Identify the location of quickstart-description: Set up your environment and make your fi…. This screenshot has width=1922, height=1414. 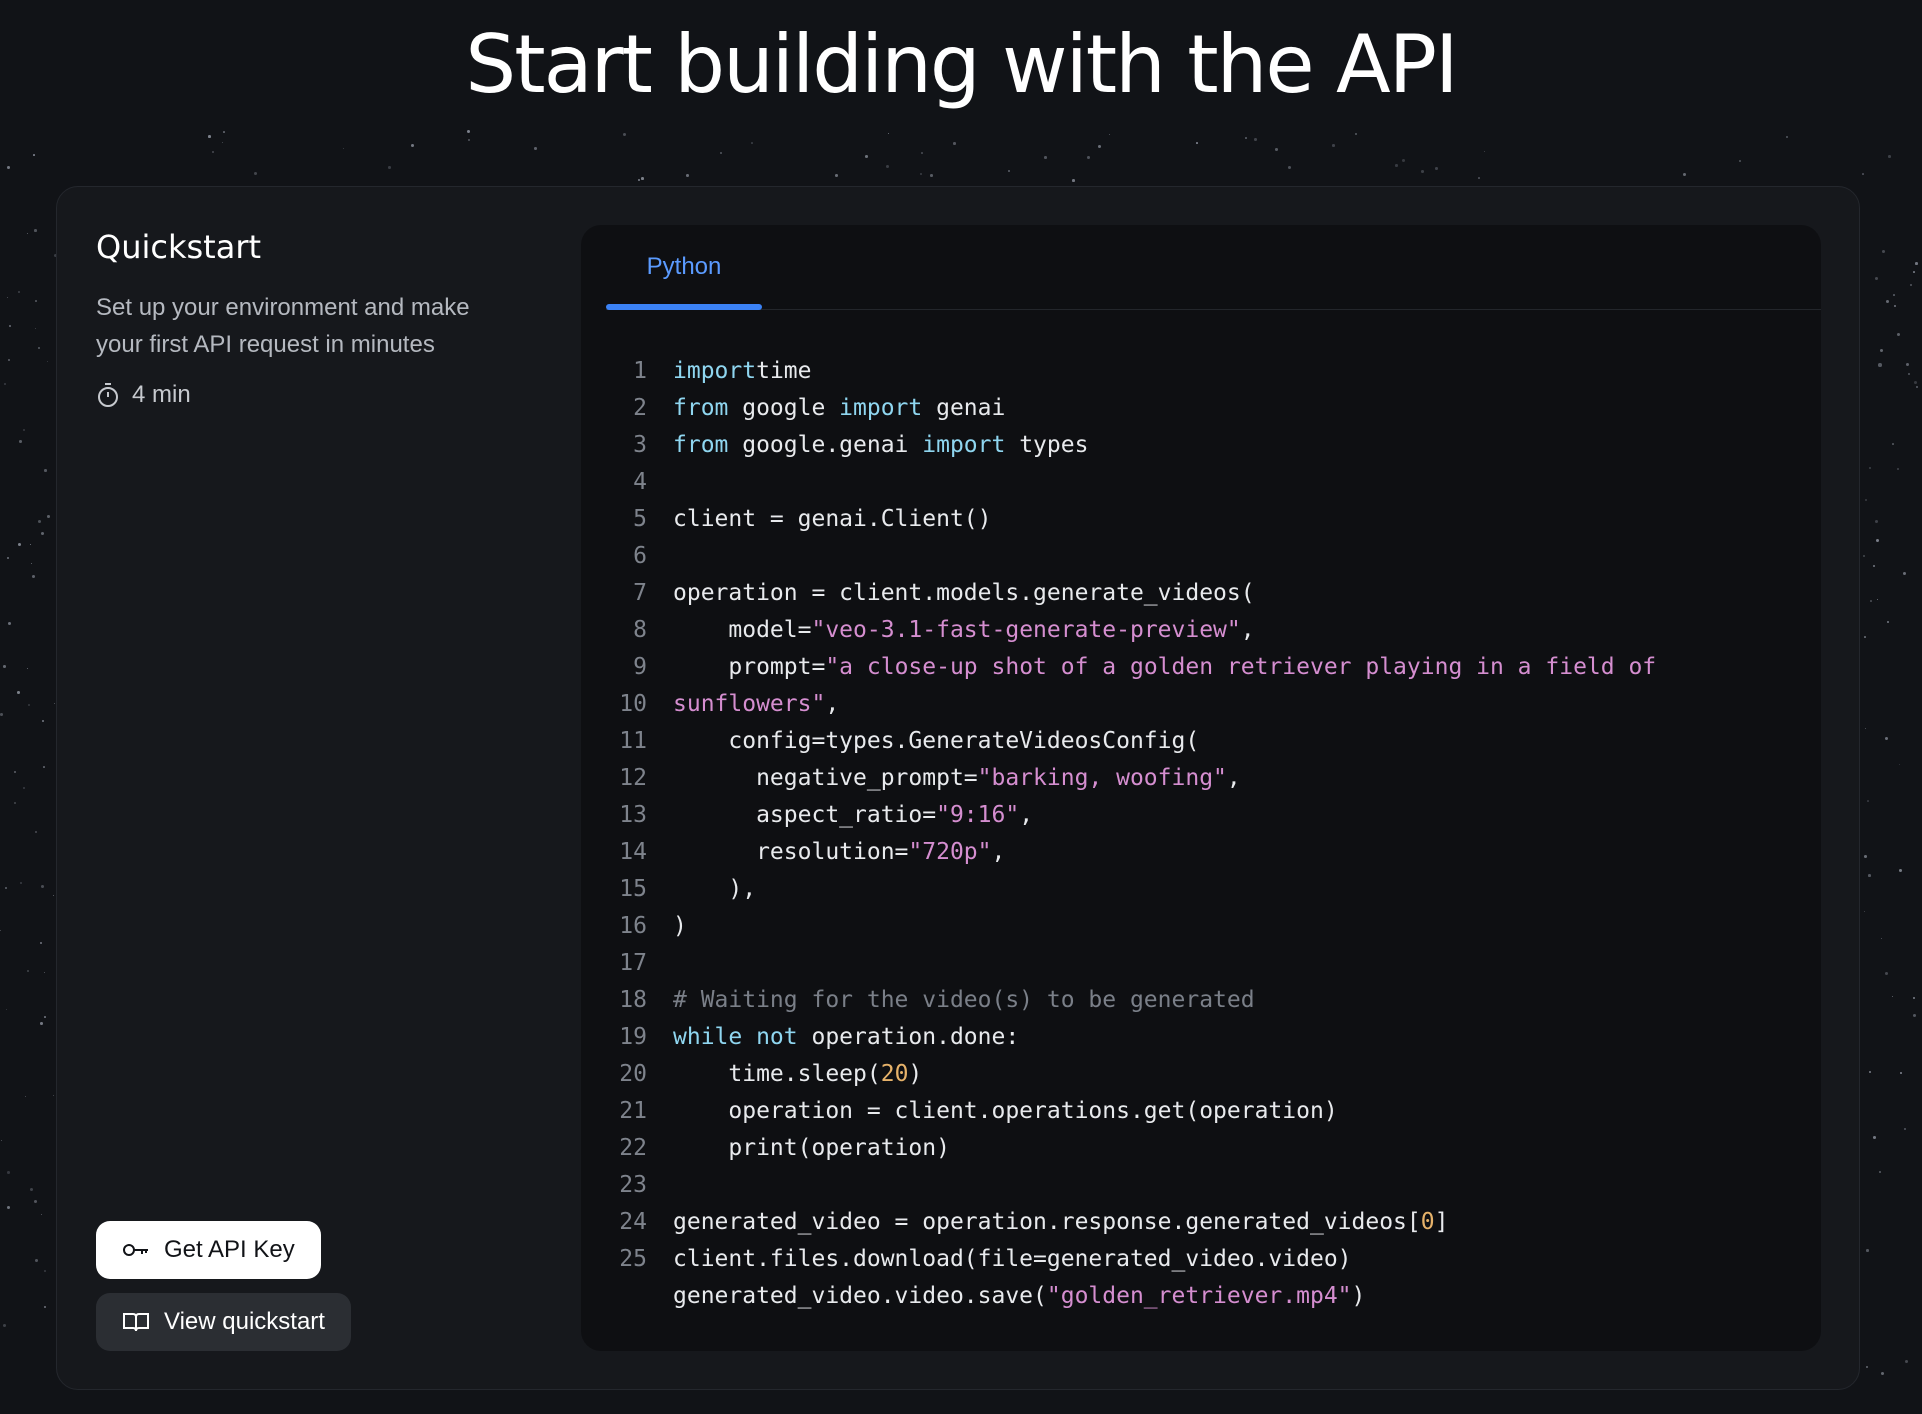
(283, 326).